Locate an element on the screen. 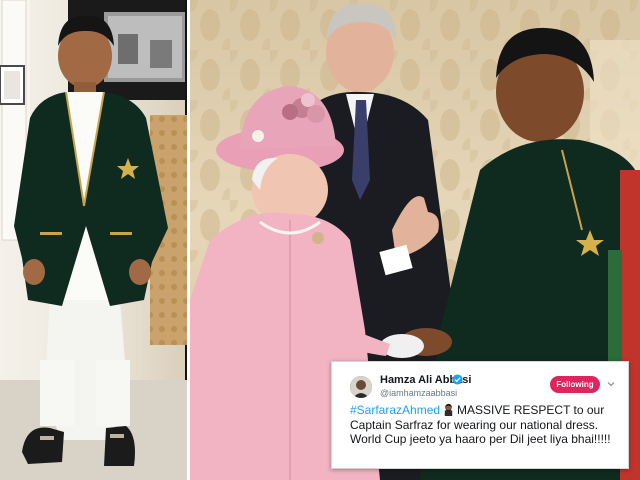 This screenshot has height=480, width=640. man-emoji-icon is located at coordinates (448, 409).